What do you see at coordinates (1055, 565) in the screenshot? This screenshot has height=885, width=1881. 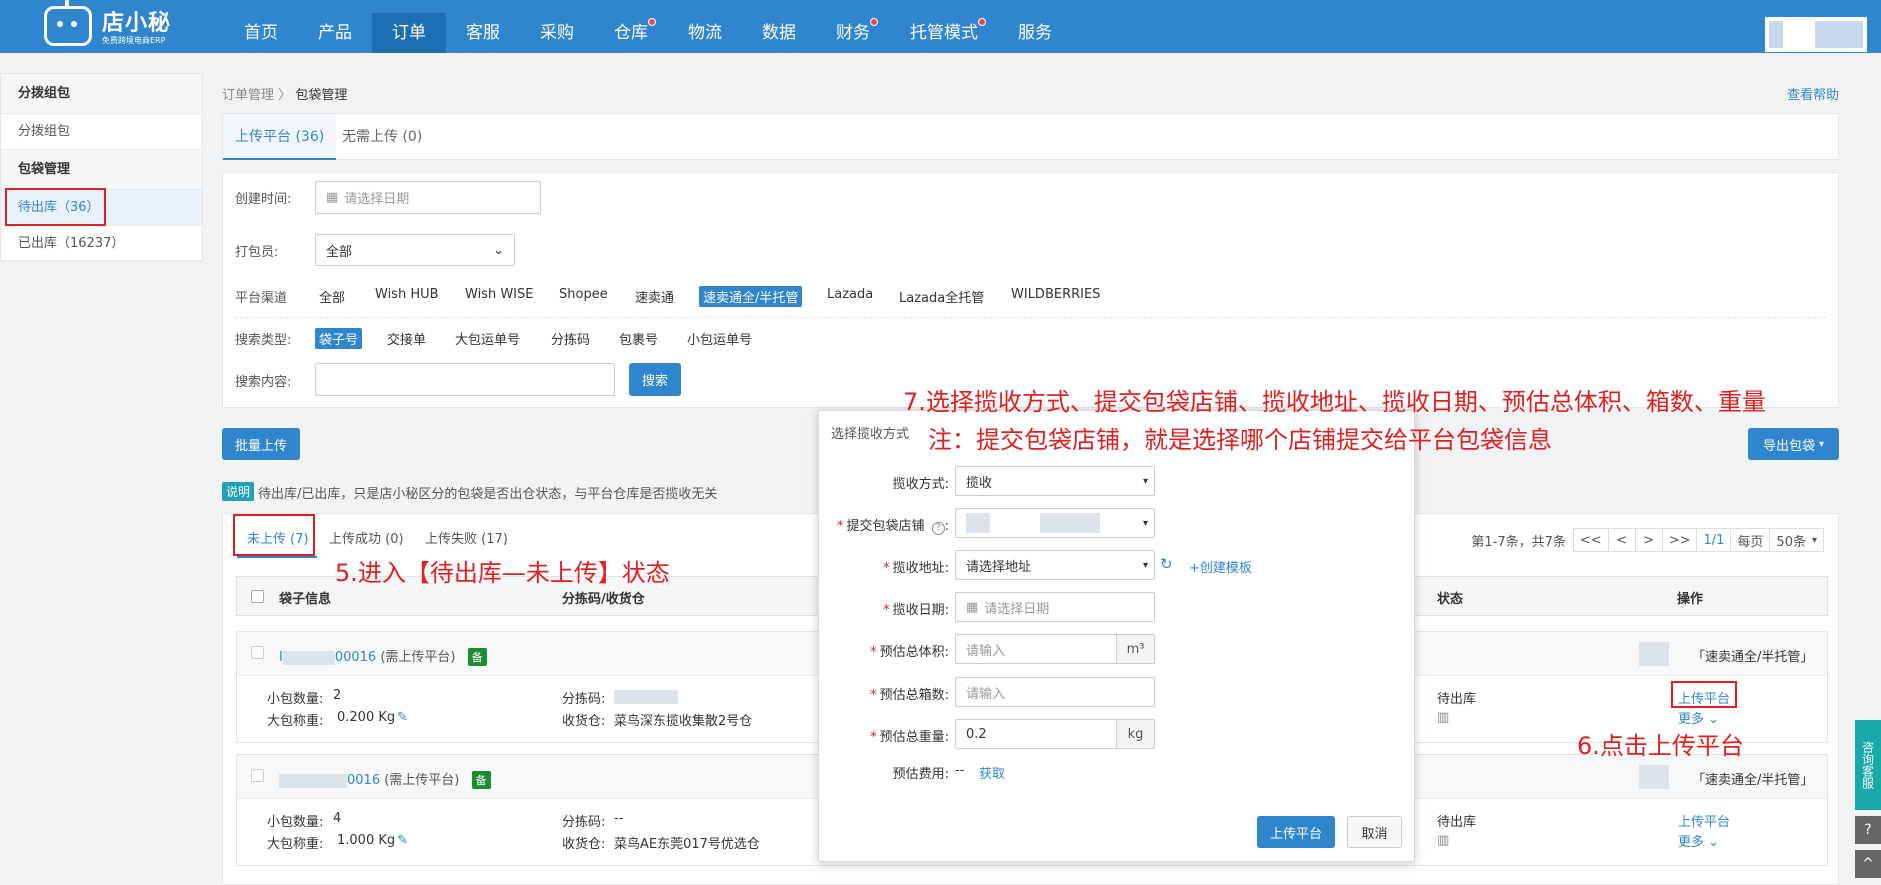 I see `pickup-address-select: 请选择地址 ▾` at bounding box center [1055, 565].